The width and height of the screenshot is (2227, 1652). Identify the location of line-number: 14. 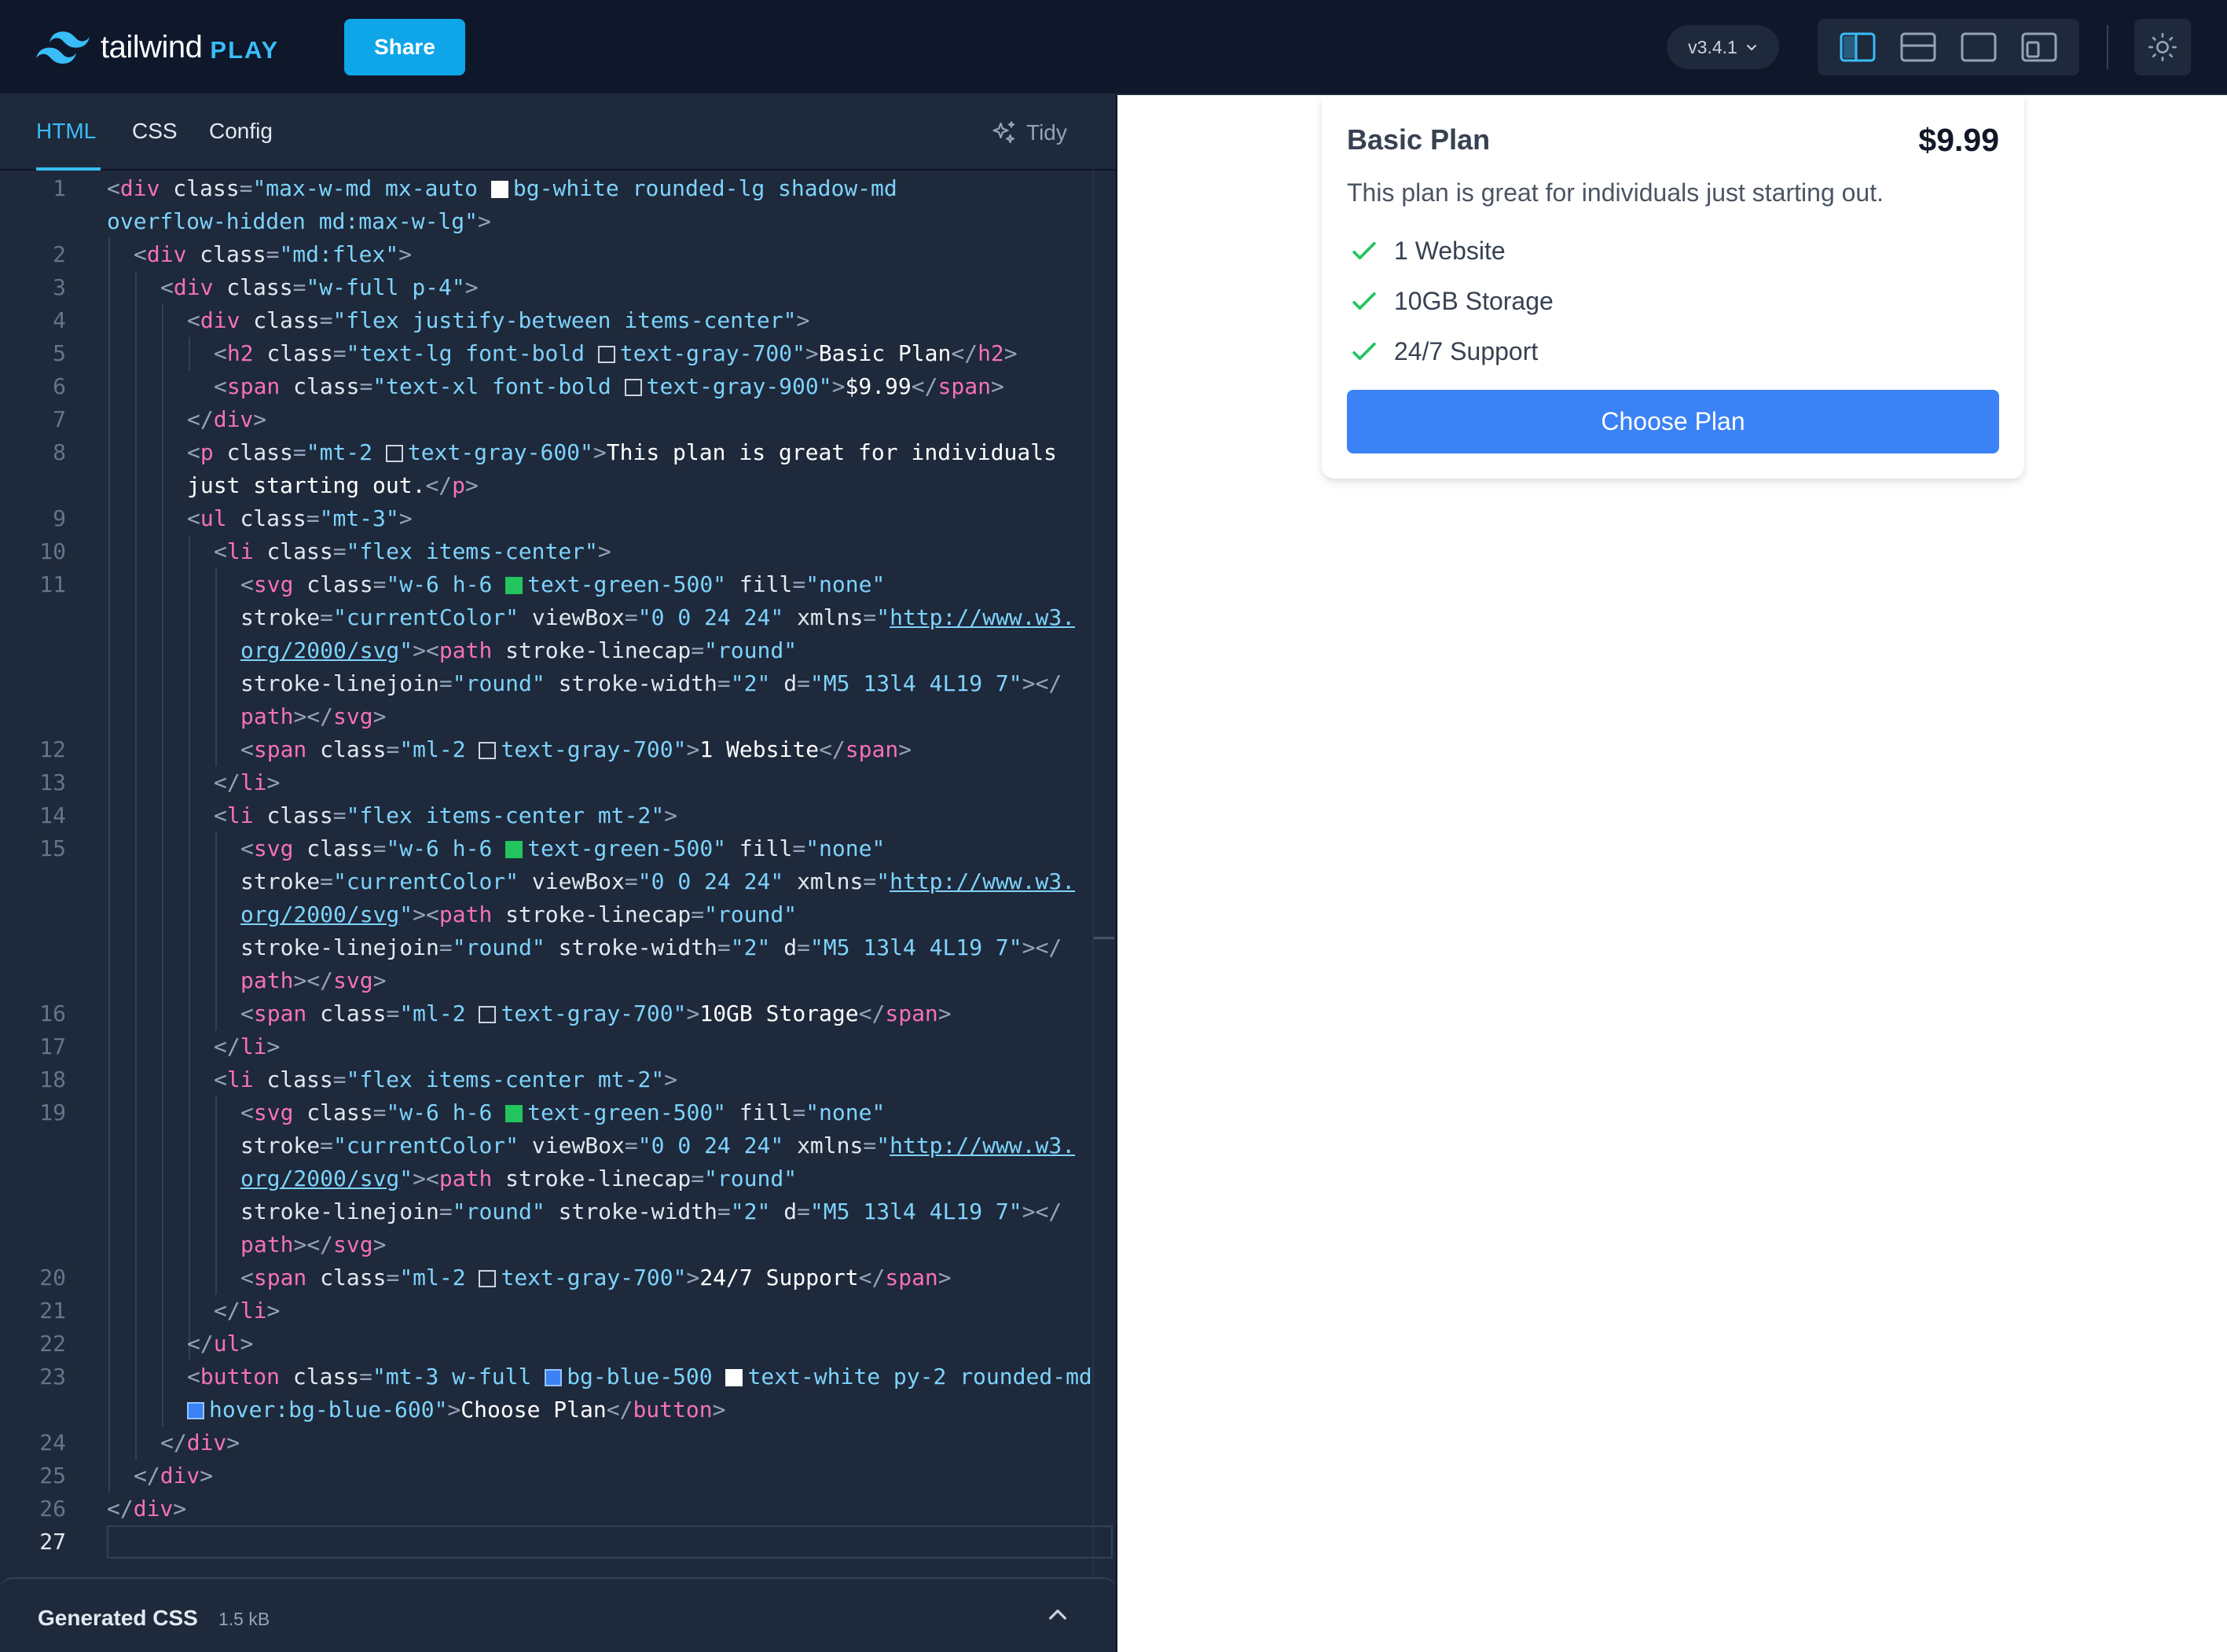
(52, 815).